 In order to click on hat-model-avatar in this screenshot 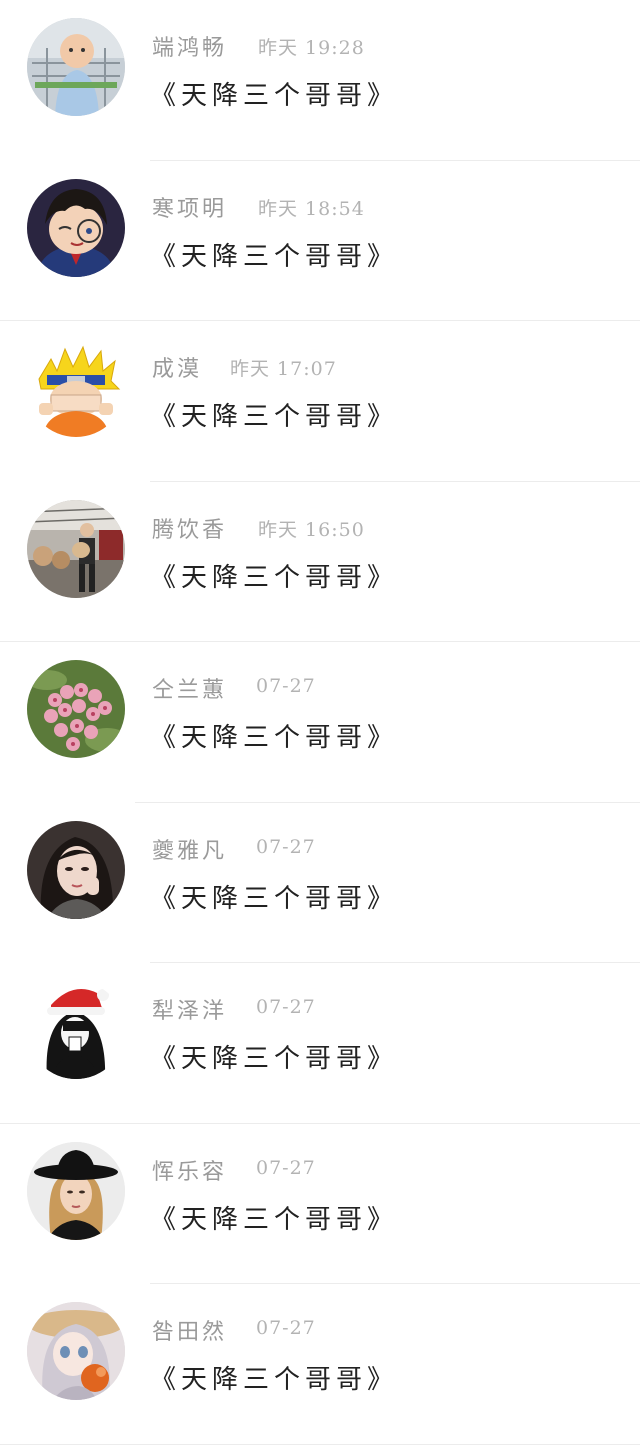, I will do `click(76, 1190)`.